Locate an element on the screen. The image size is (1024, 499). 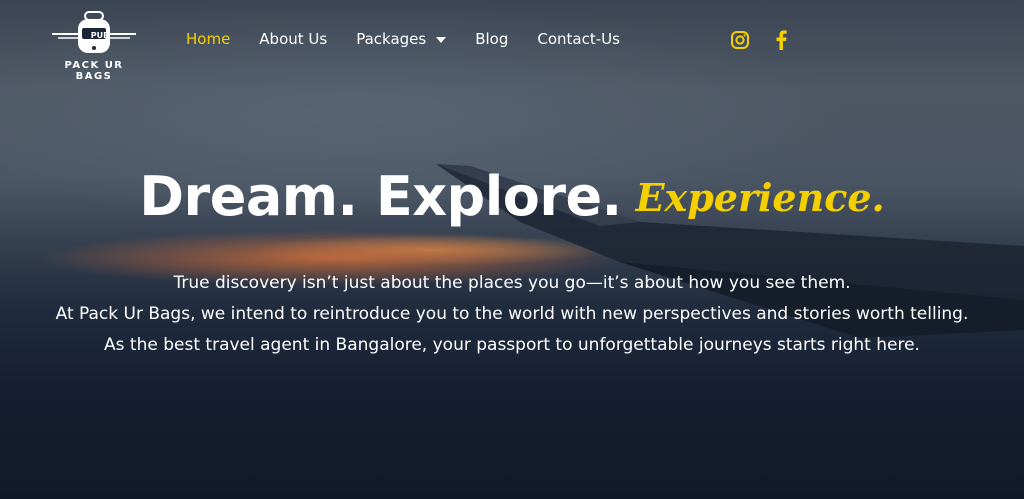
nav-contact-us: Contact-Us is located at coordinates (578, 39).